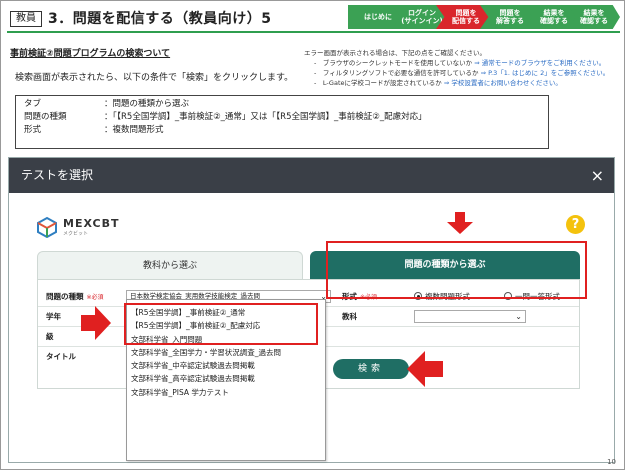 This screenshot has width=625, height=470. What do you see at coordinates (57, 175) in the screenshot?
I see `dialog-title: テストを選択` at bounding box center [57, 175].